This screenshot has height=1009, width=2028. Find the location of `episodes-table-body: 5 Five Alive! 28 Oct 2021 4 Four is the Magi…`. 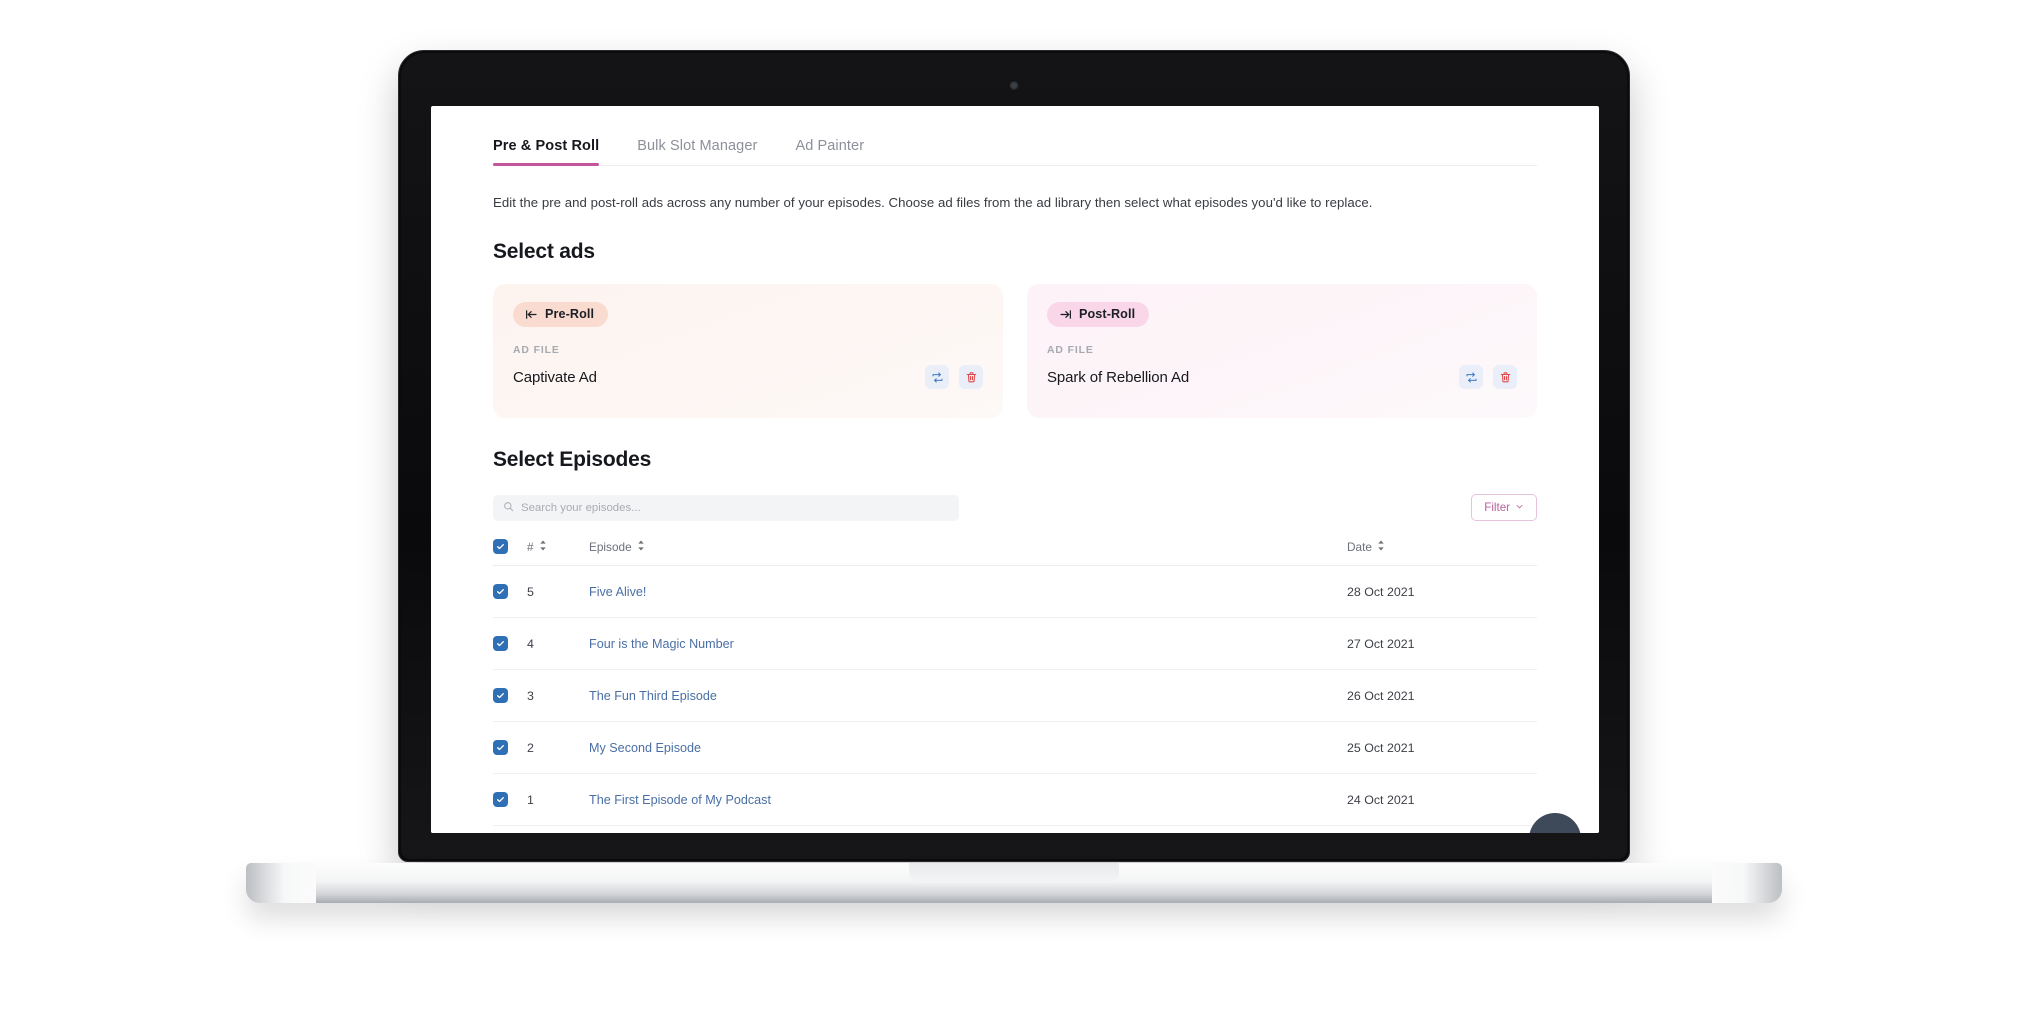

episodes-table-body: 5 Five Alive! 28 Oct 2021 4 Four is the Magi… is located at coordinates (1015, 695).